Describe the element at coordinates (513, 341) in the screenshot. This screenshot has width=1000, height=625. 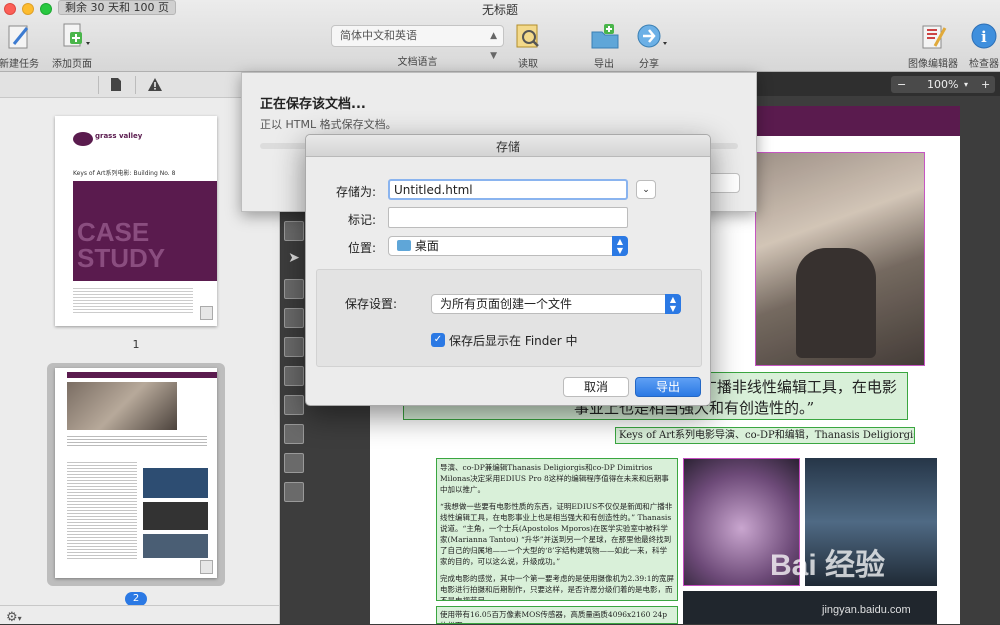
I see `show-in-finder-label: 保存后显示在 Finder 中` at that location.